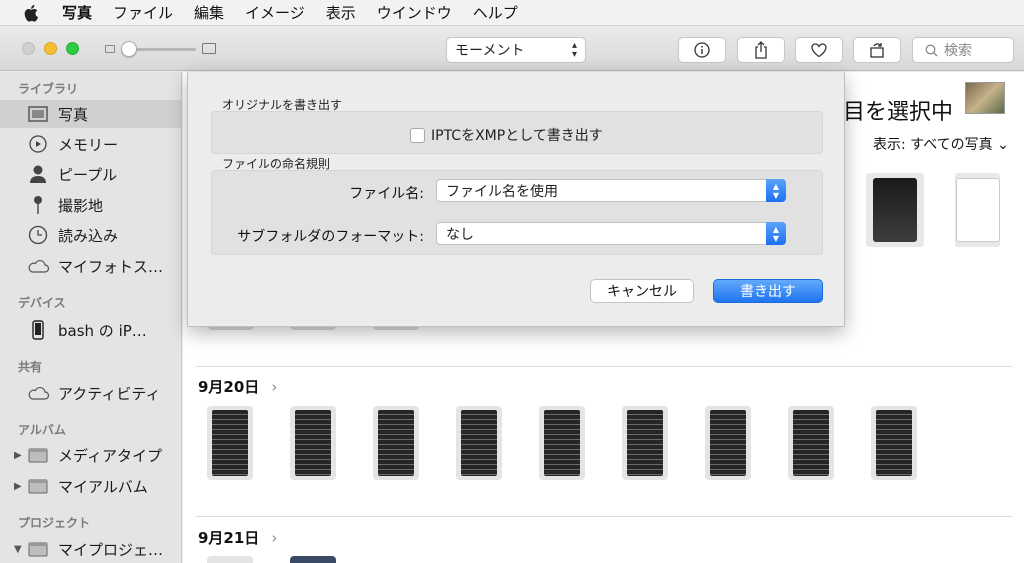 Image resolution: width=1024 pixels, height=563 pixels. I want to click on view-filter-value: すべての写真, so click(951, 145).